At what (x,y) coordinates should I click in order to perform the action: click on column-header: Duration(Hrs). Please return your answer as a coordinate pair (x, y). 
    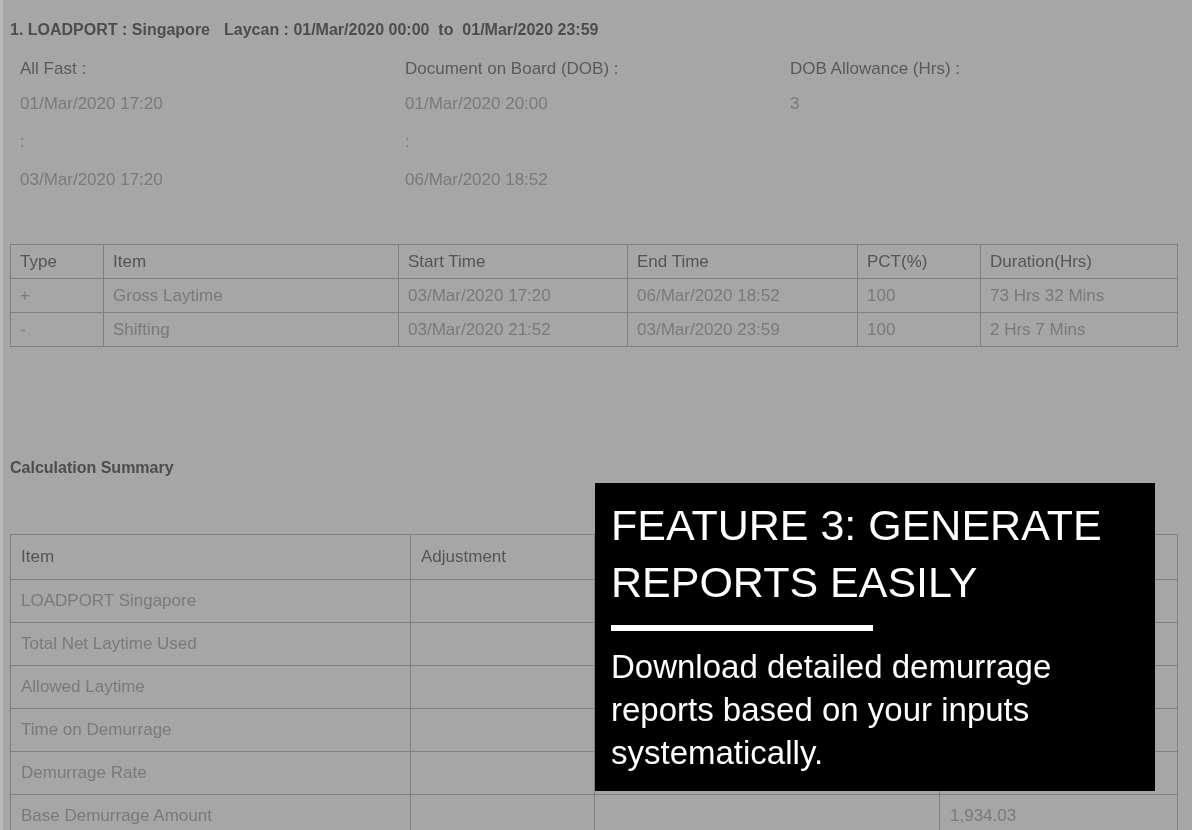
    Looking at the image, I should click on (1079, 261).